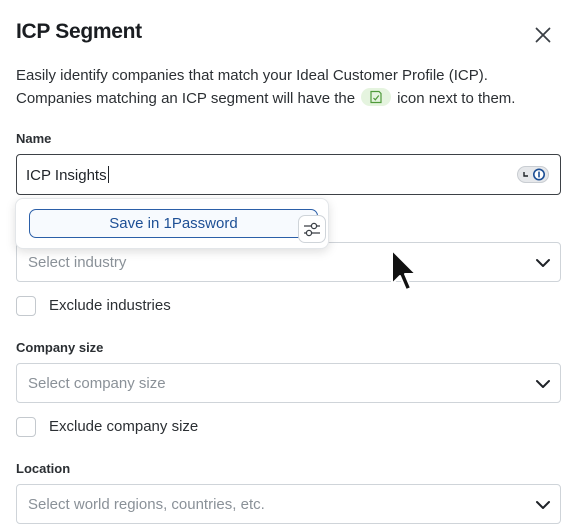 This screenshot has height=524, width=575. I want to click on exclude-company-size-checkbox, so click(26, 427).